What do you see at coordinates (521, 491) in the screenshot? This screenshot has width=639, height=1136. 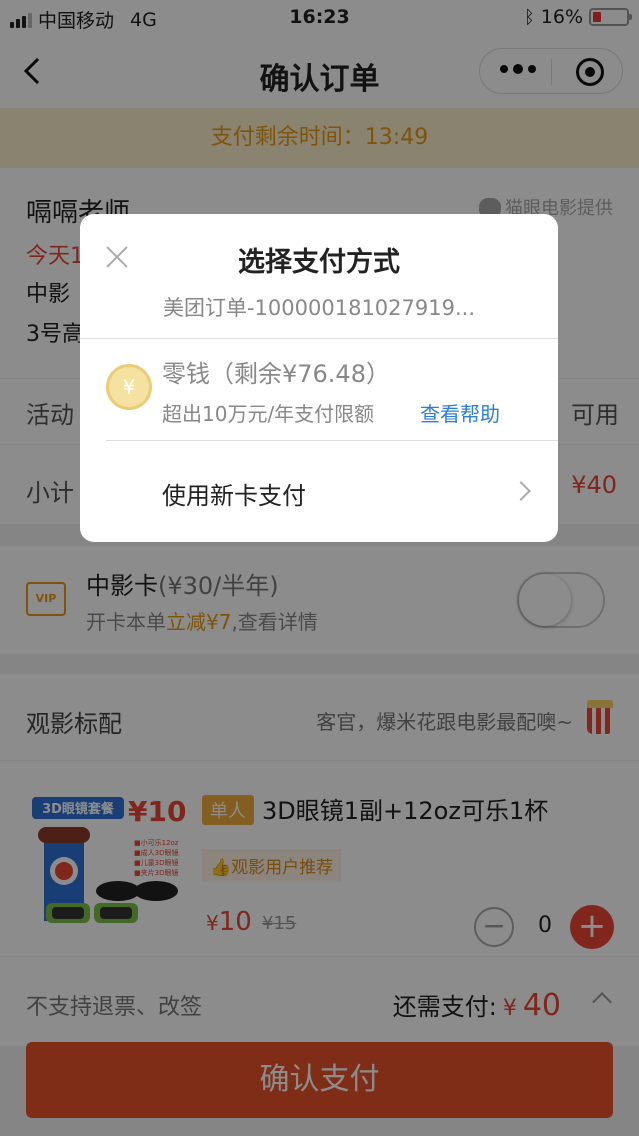 I see `chevron-right-icon` at bounding box center [521, 491].